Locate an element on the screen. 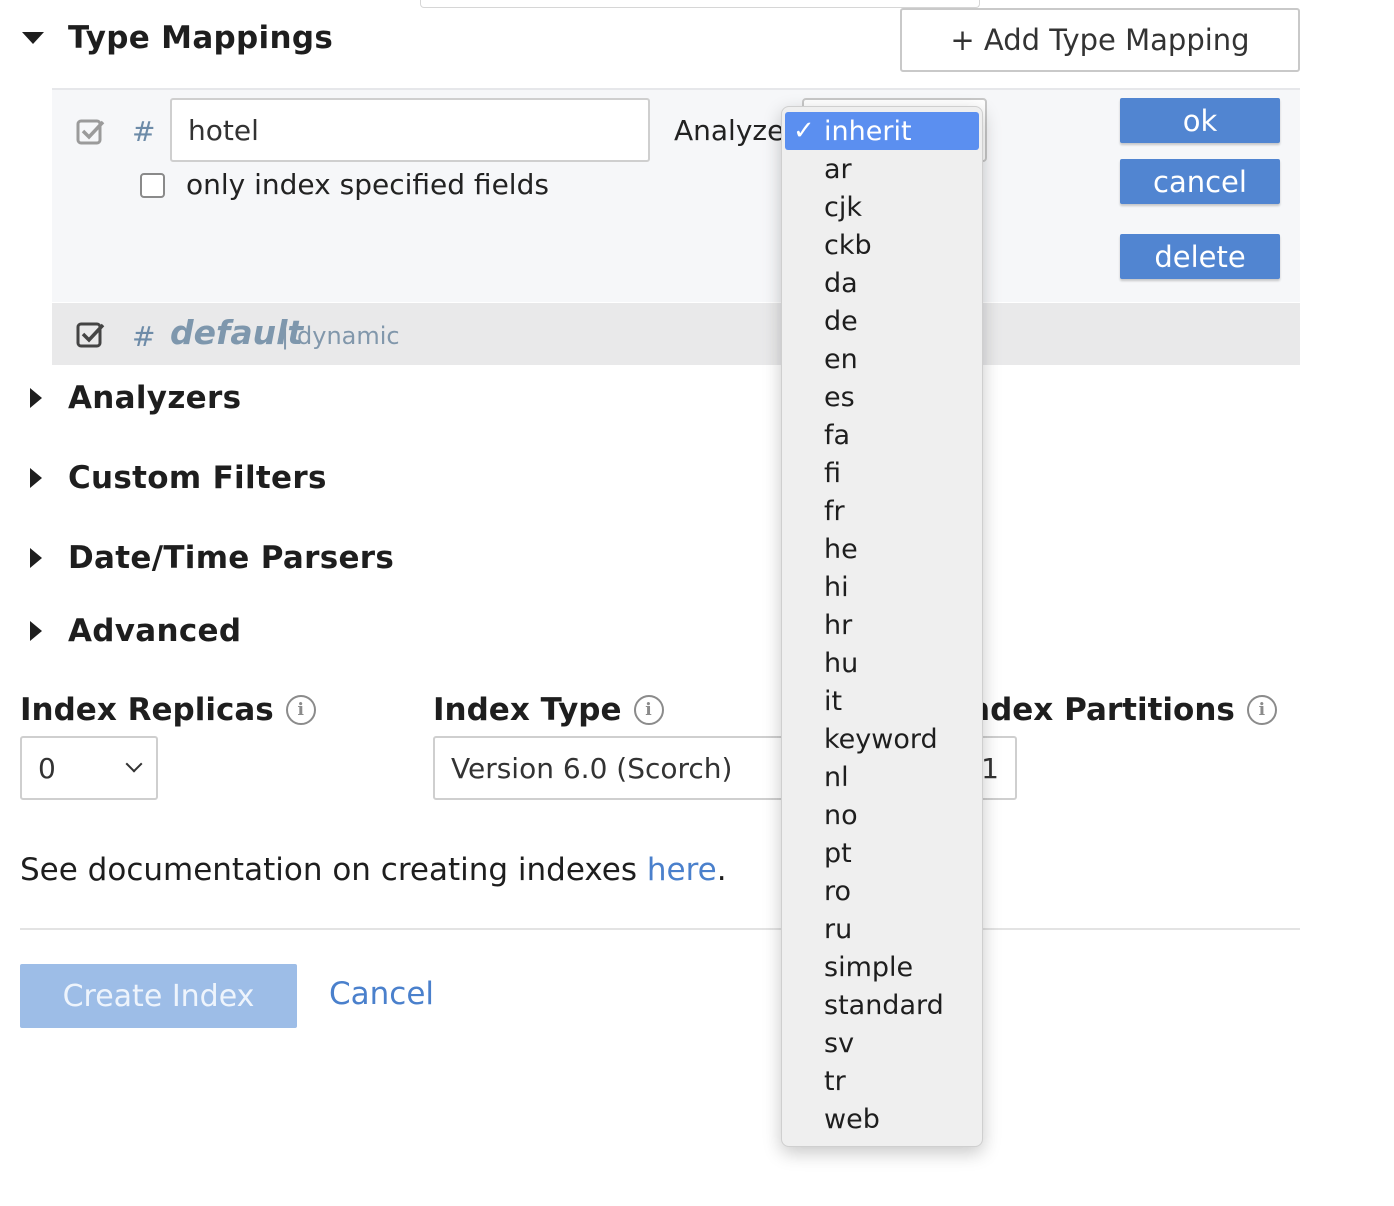 The image size is (1394, 1206). analyzer-option-label: keyword is located at coordinates (881, 739).